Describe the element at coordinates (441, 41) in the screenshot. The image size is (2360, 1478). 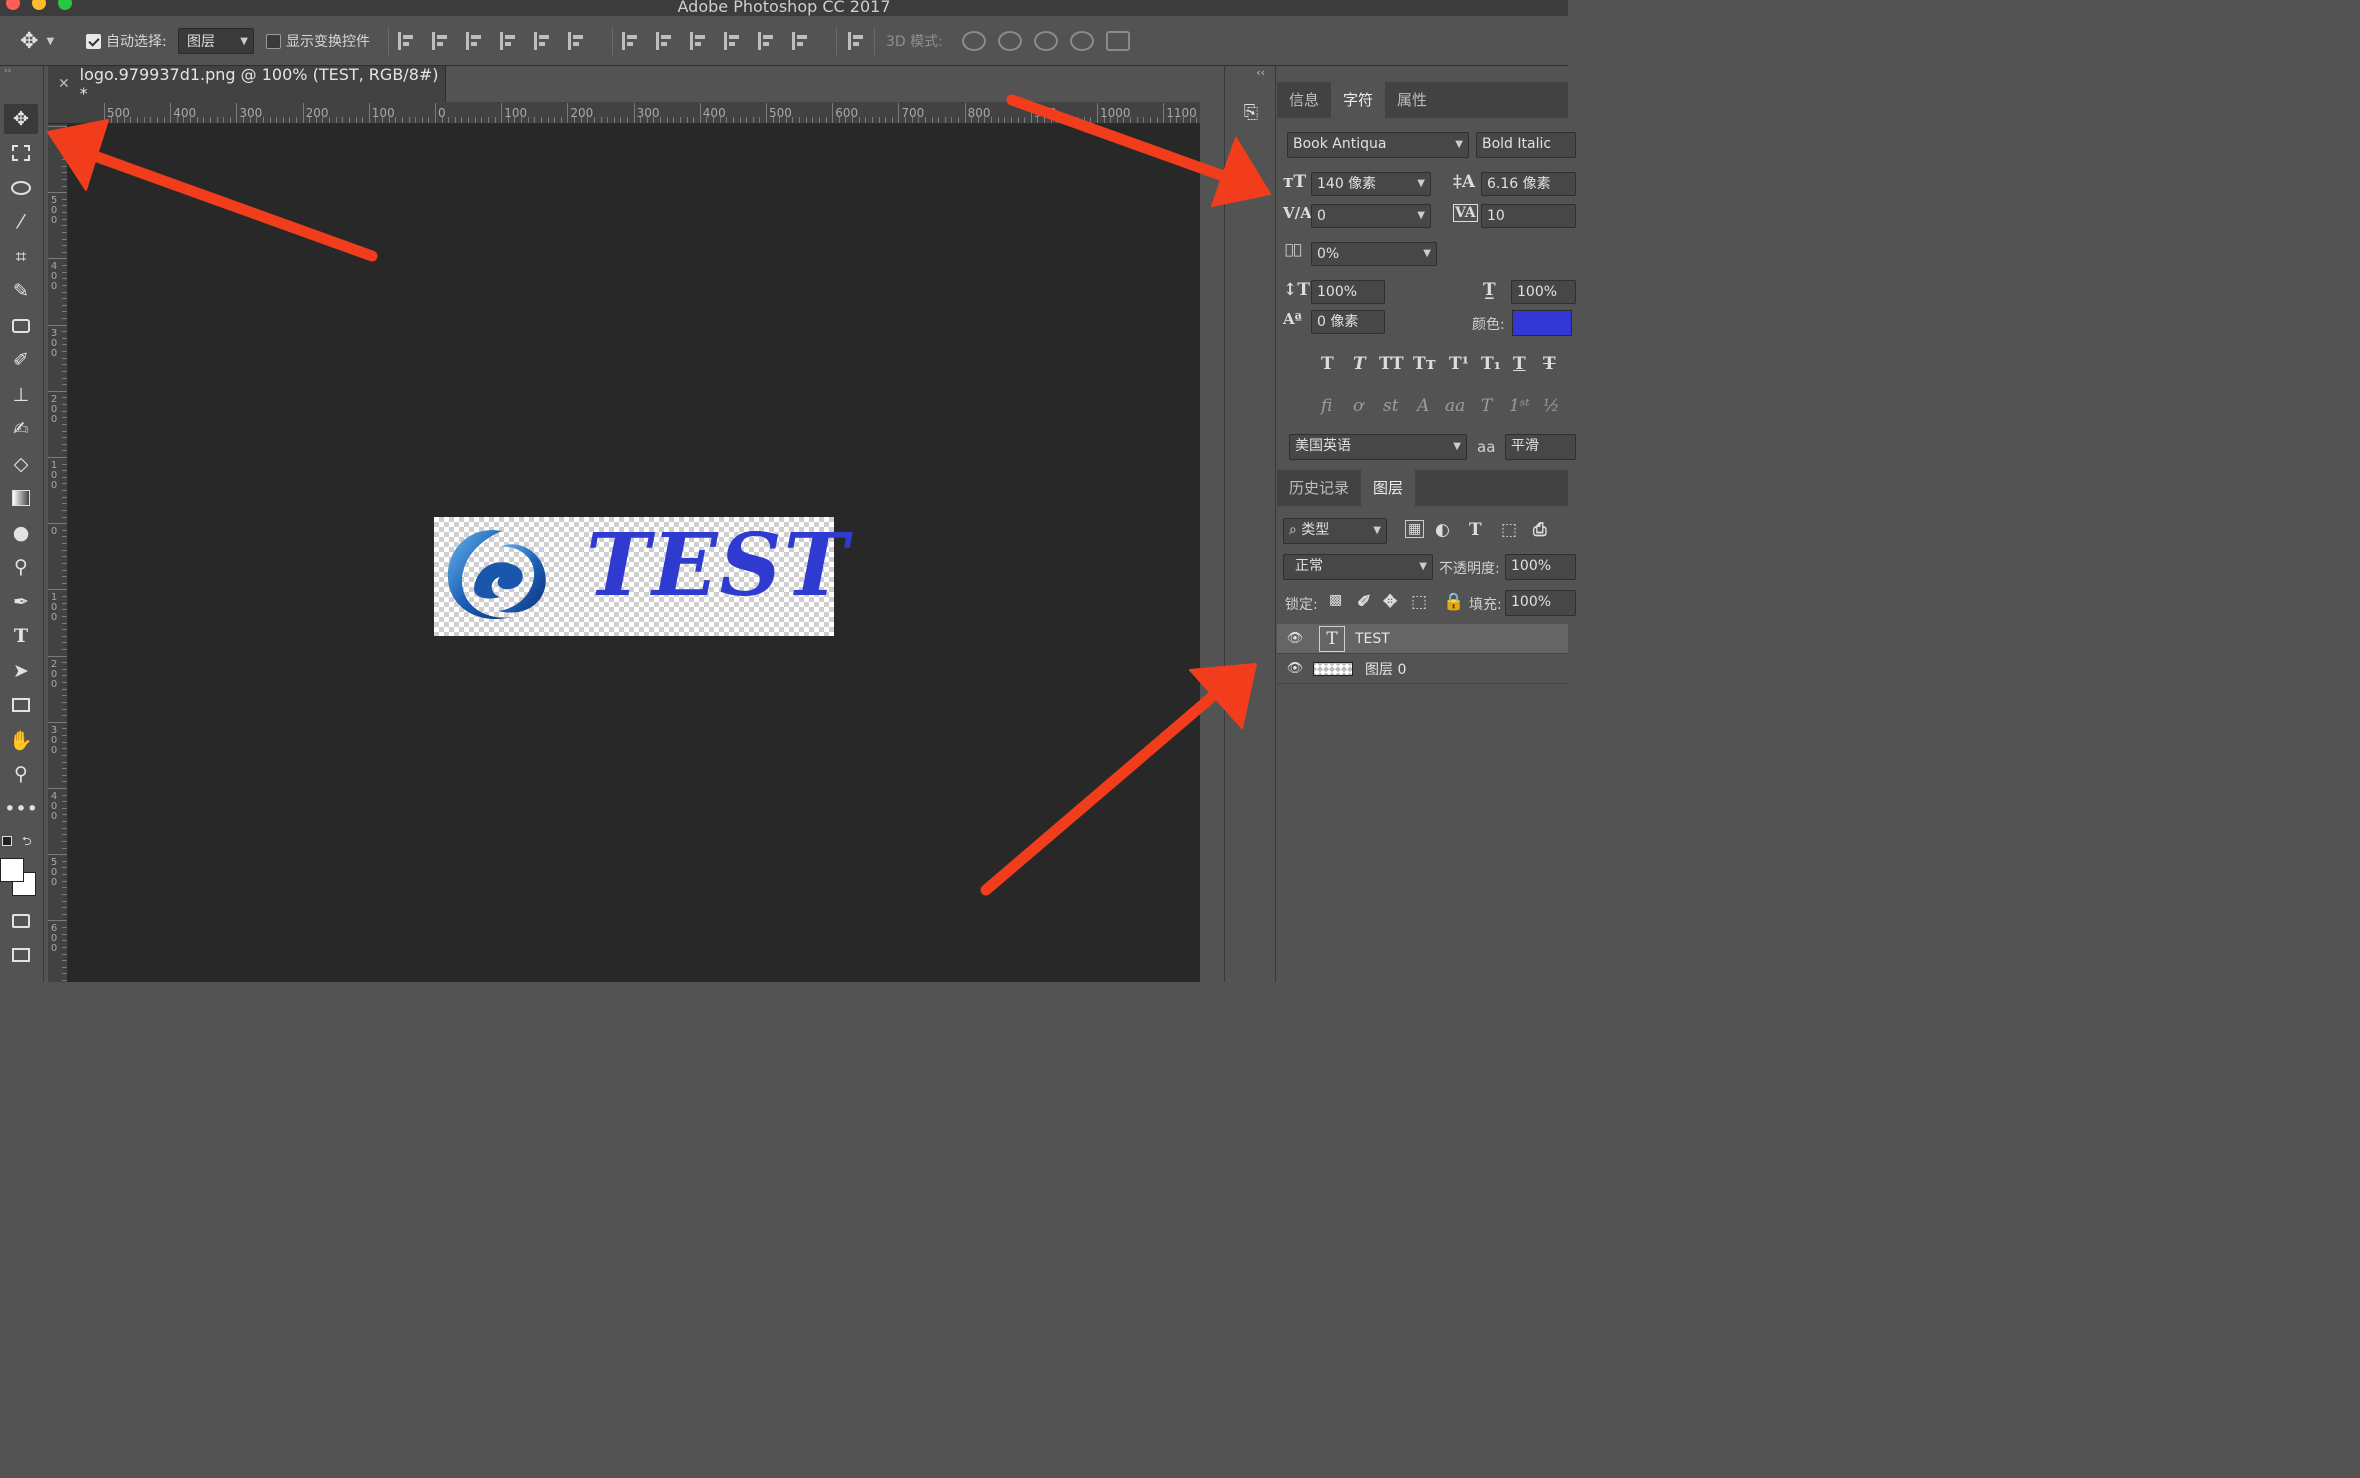
I see `align-vcenter-icon` at that location.